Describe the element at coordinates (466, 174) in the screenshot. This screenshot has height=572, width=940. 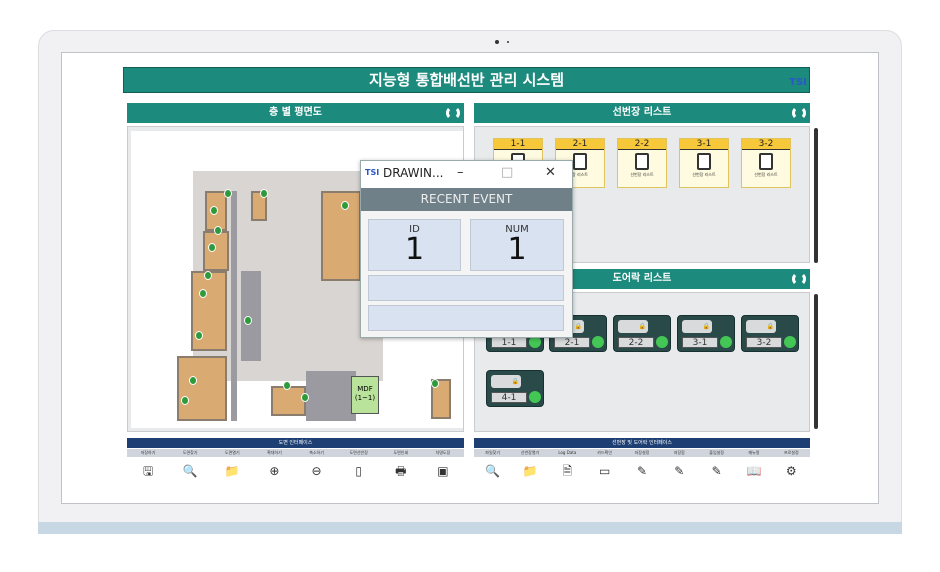
I see `popup-titlebar: TSI DRAWIN... – □ ✕` at that location.